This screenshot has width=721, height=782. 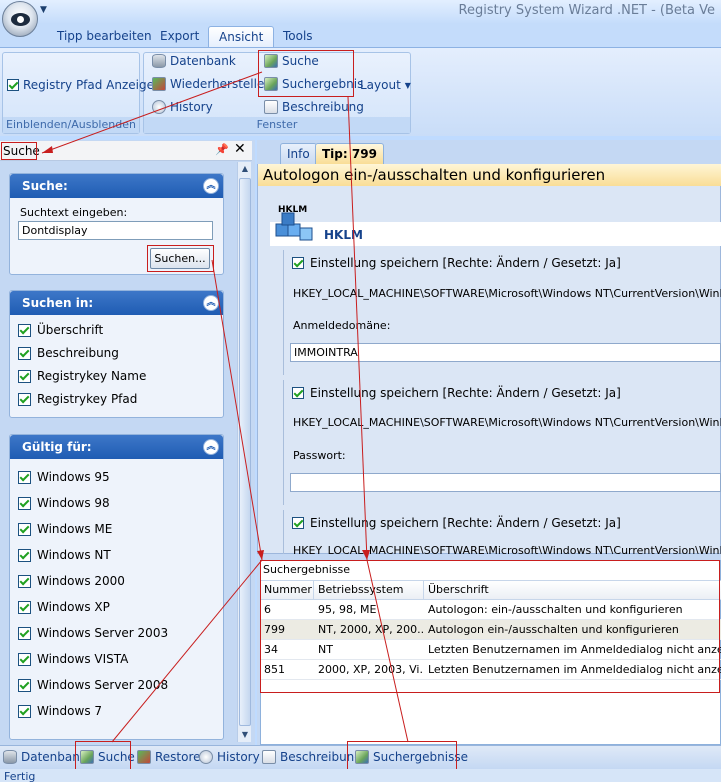 I want to click on description-icon, so click(x=269, y=757).